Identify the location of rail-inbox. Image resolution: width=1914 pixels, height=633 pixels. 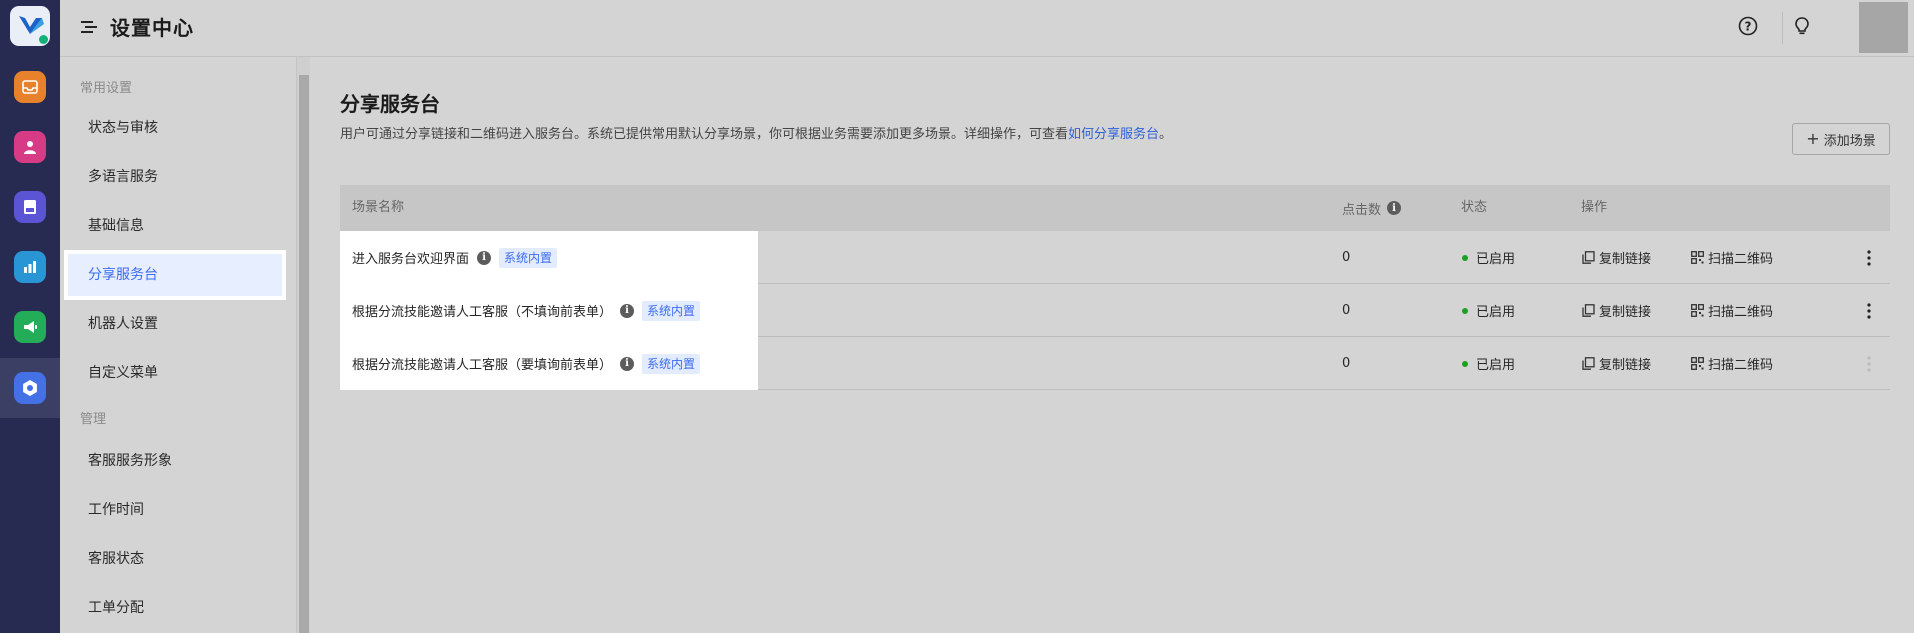
(30, 87).